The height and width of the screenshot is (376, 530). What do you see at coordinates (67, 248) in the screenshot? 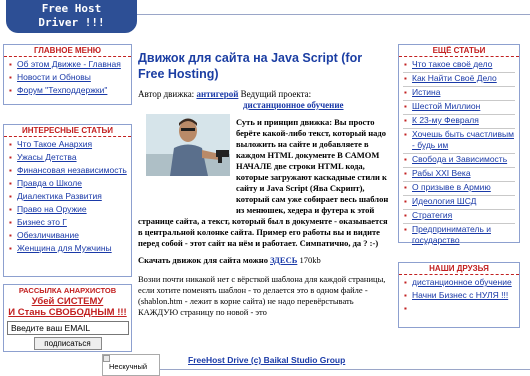
I see `article-link: Женщина для Мужчины` at bounding box center [67, 248].